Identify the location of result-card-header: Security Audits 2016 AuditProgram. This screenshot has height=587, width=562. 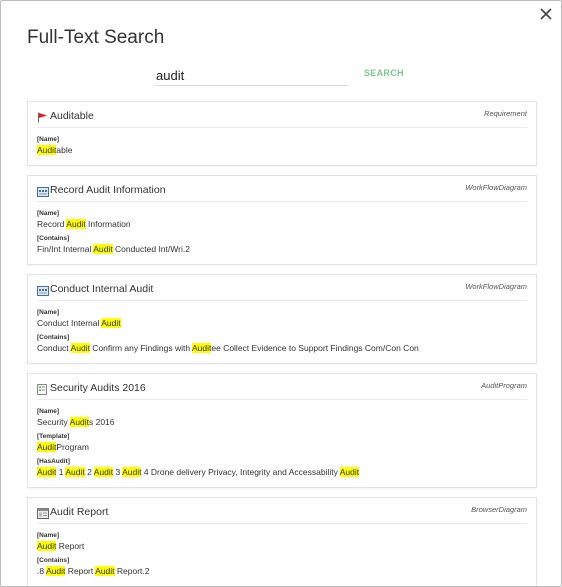
(282, 387).